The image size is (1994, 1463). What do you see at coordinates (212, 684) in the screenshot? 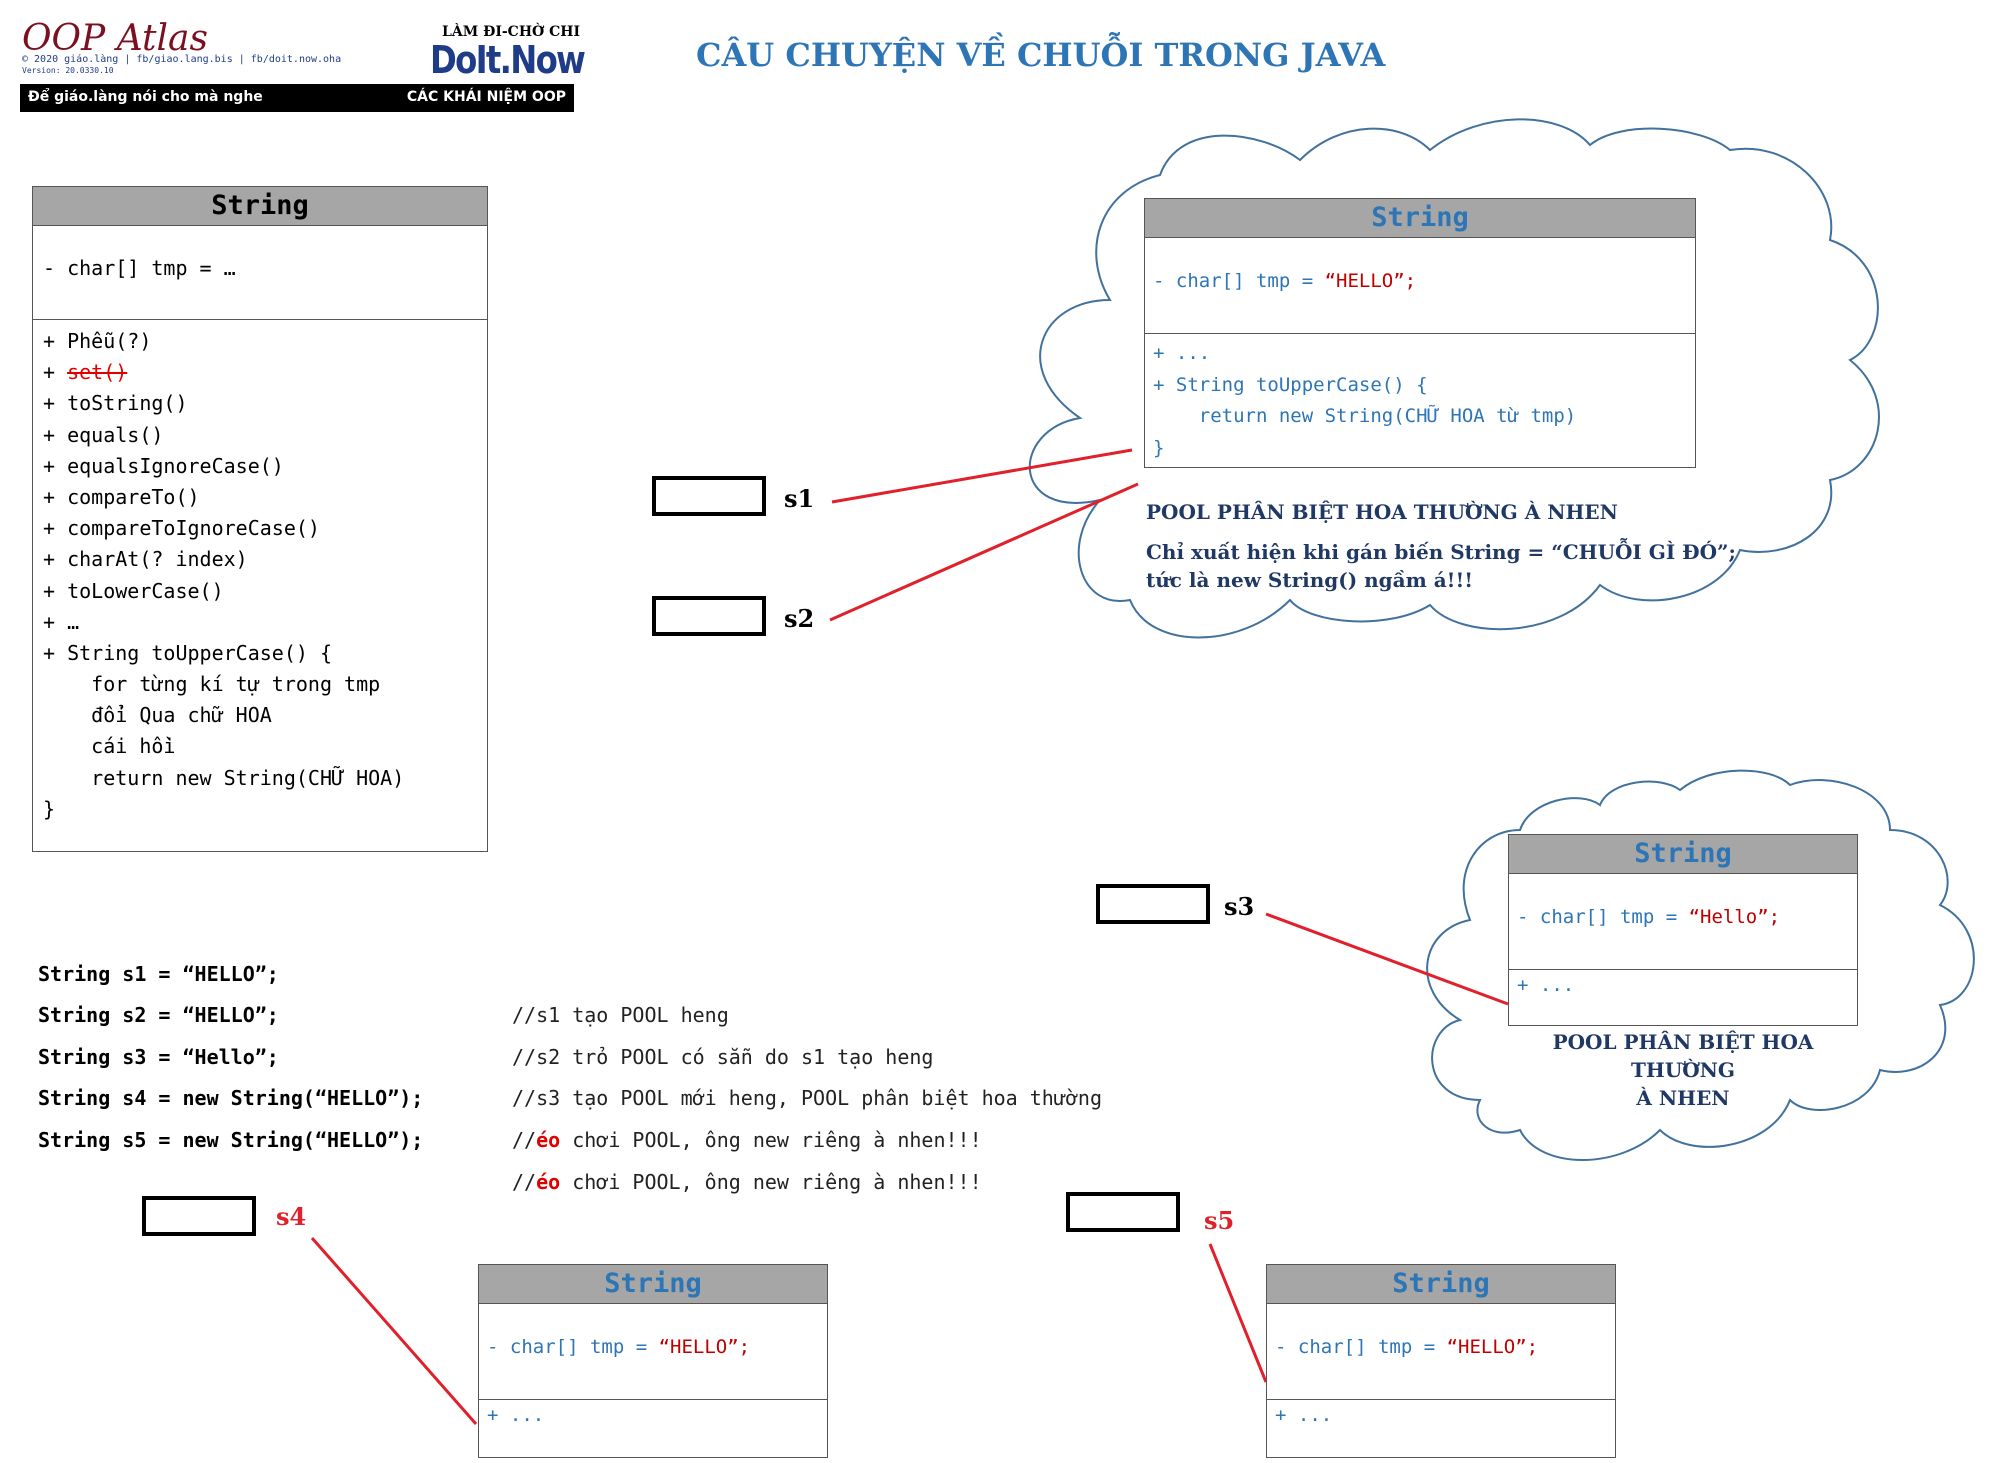
I see `method: for từng kí tự trong tmp` at bounding box center [212, 684].